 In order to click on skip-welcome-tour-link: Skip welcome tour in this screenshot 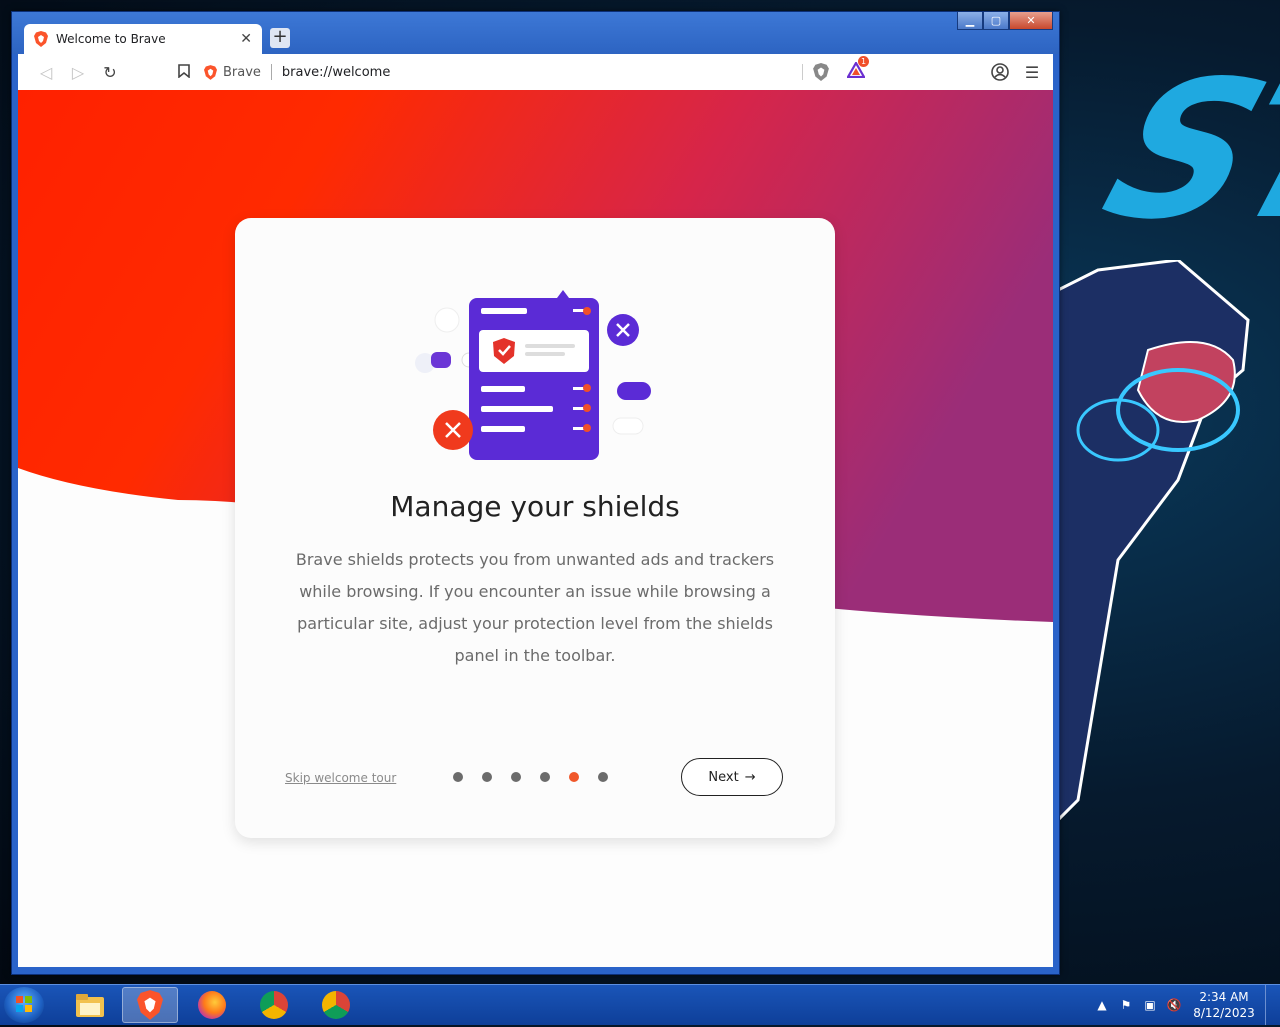, I will do `click(340, 778)`.